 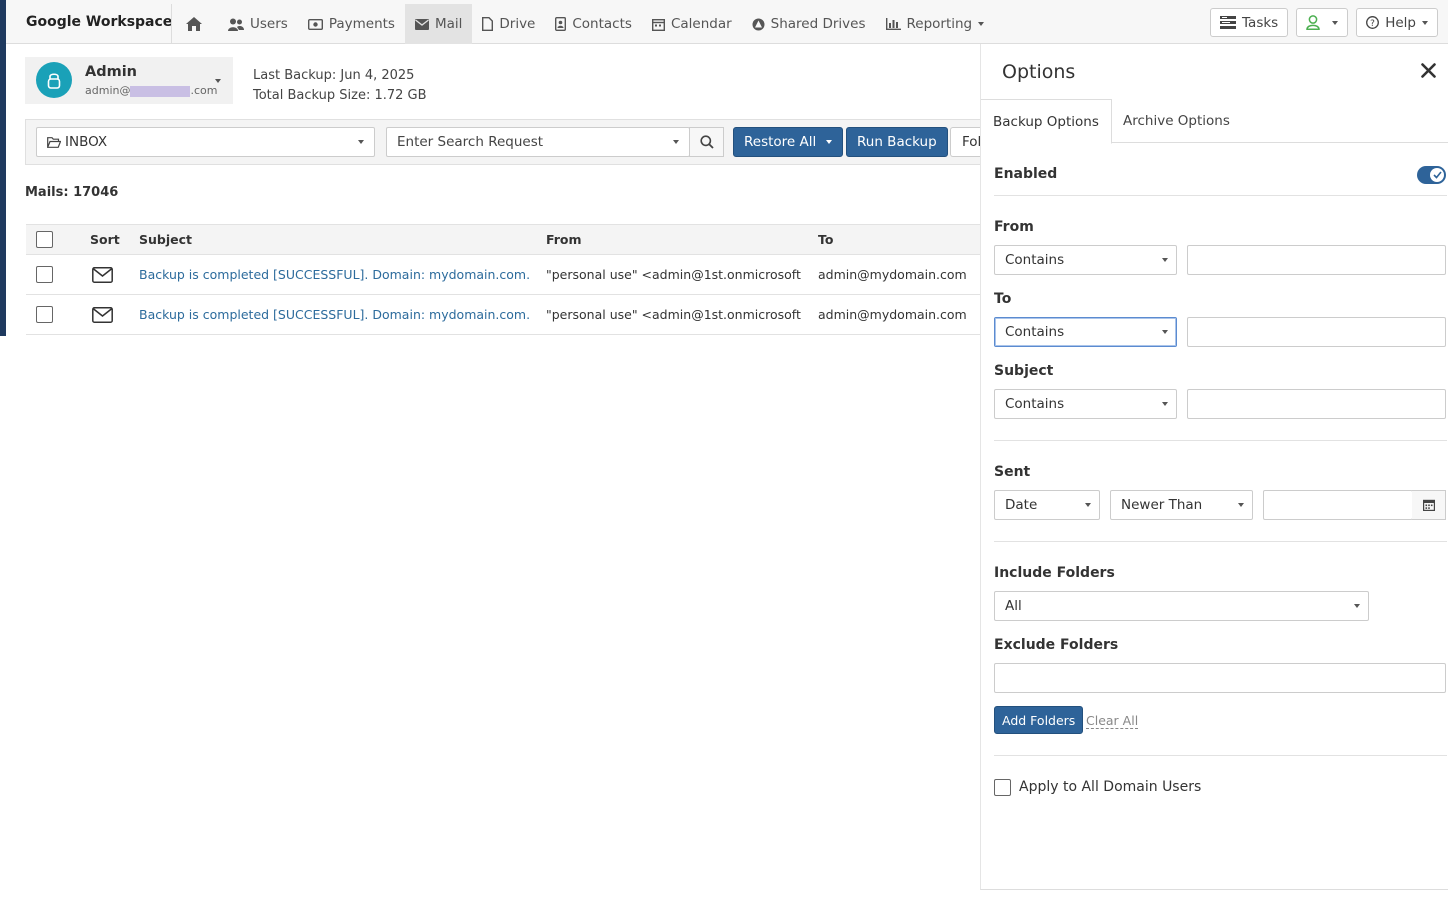 What do you see at coordinates (1162, 505) in the screenshot?
I see `sent-operator-value: Newer Than` at bounding box center [1162, 505].